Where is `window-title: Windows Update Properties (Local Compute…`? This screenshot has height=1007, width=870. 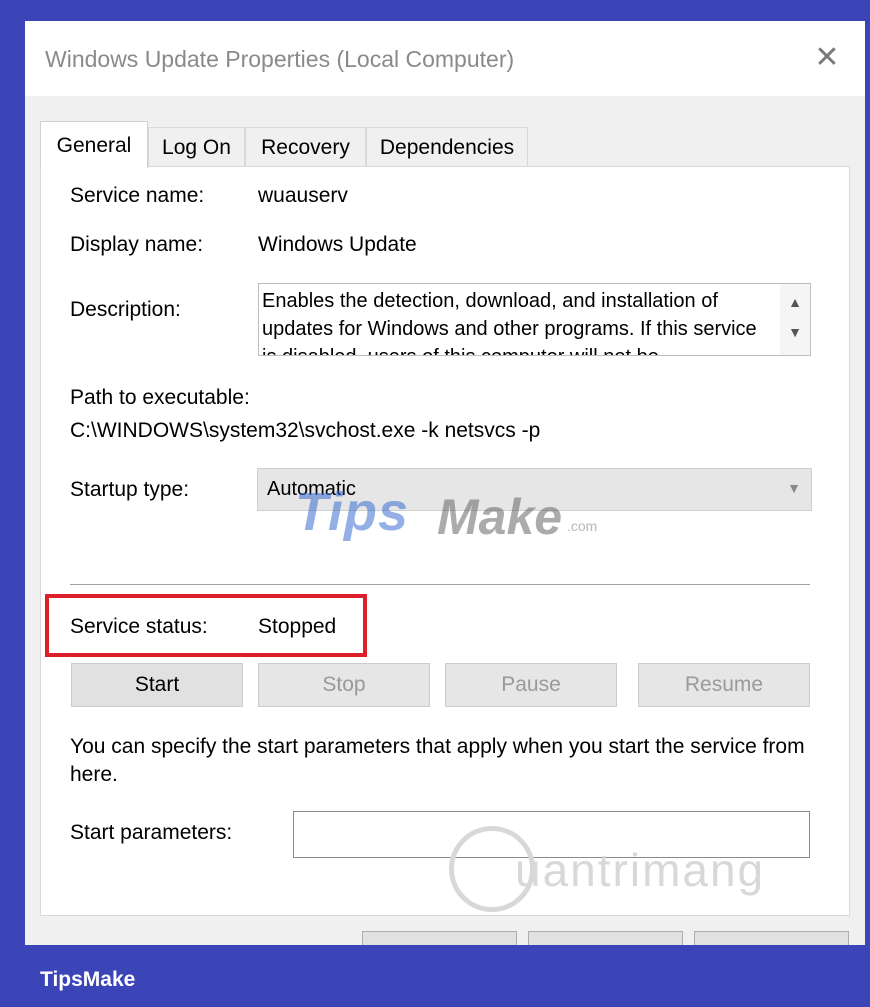
window-title: Windows Update Properties (Local Compute… is located at coordinates (280, 59).